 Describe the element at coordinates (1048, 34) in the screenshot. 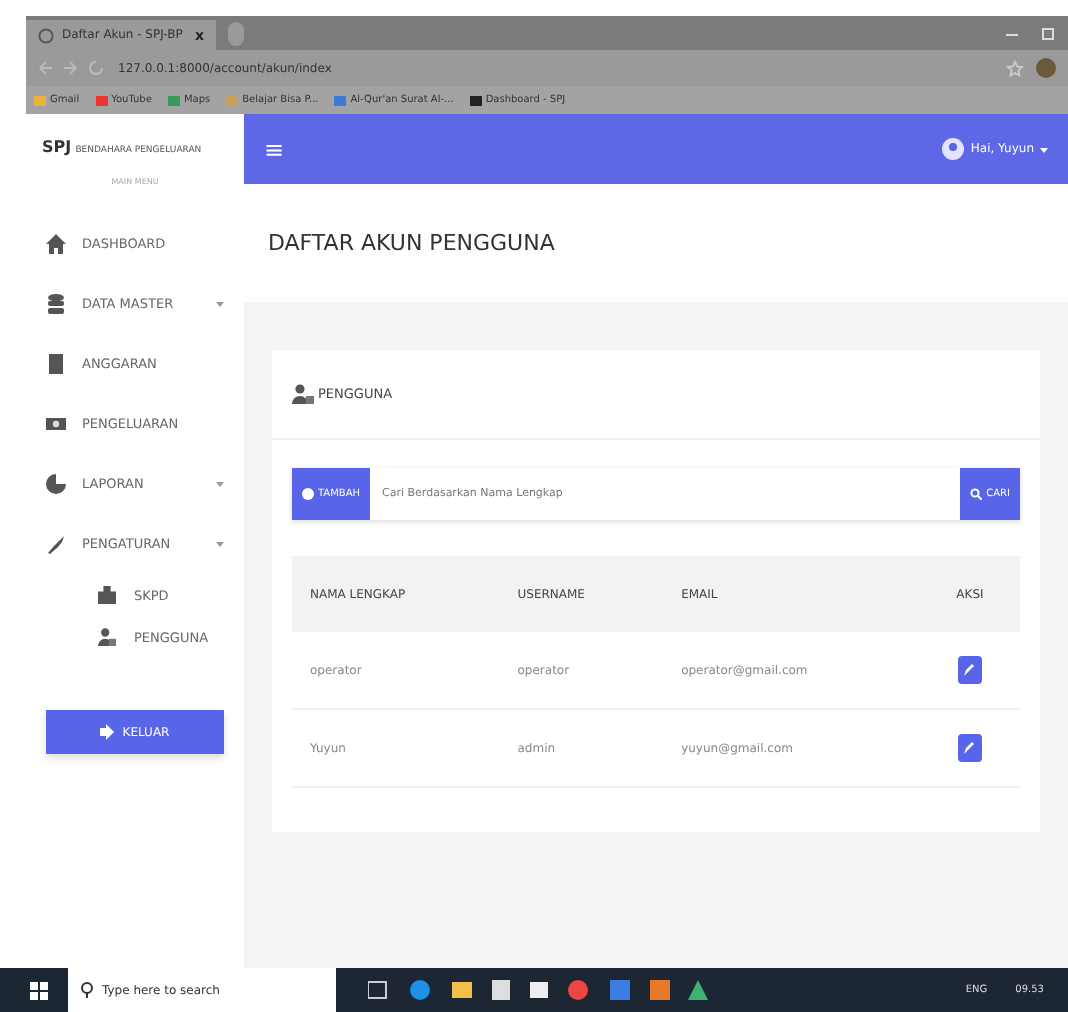

I see `maximize-icon` at that location.